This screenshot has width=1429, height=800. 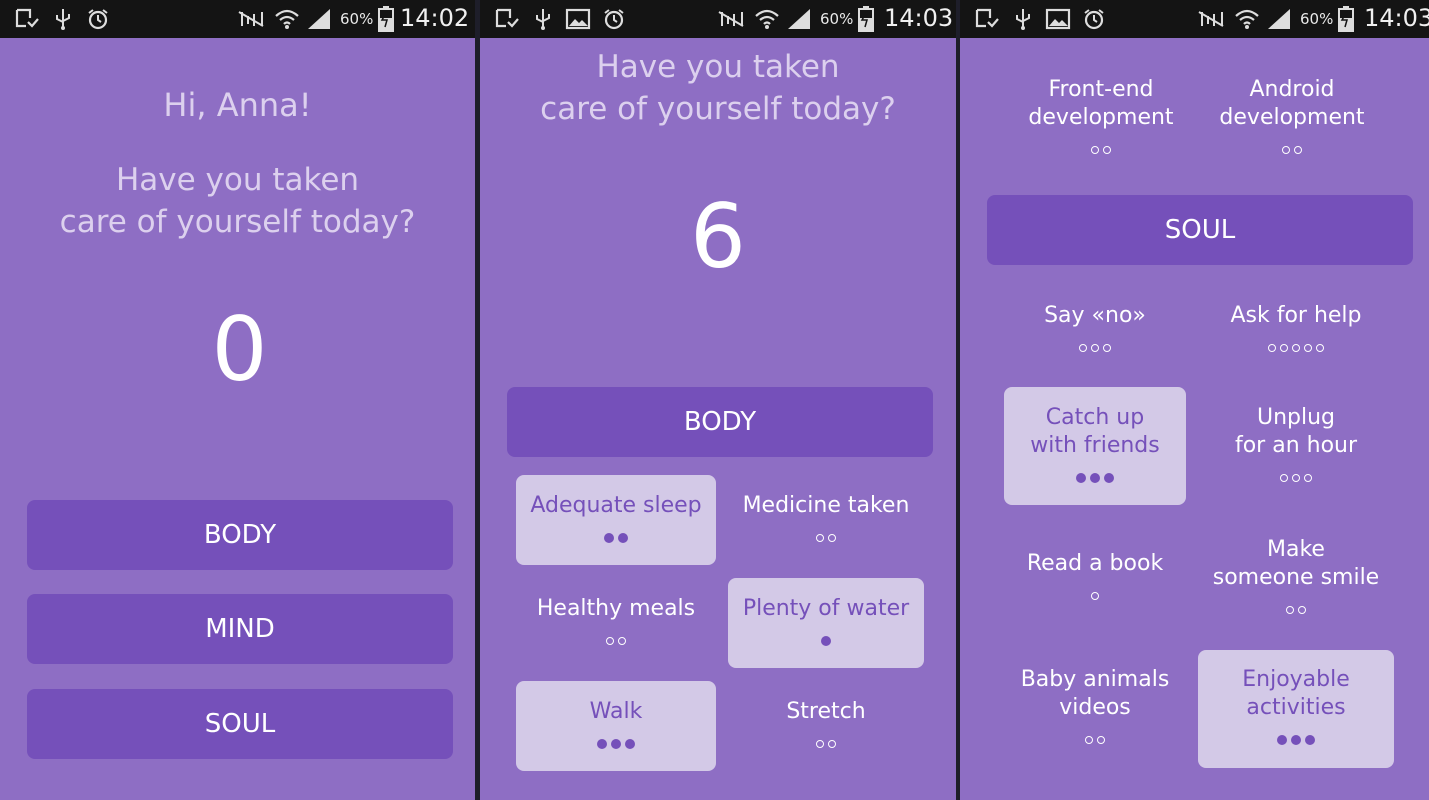 I want to click on greeting: Hi, Anna!, so click(x=237, y=105).